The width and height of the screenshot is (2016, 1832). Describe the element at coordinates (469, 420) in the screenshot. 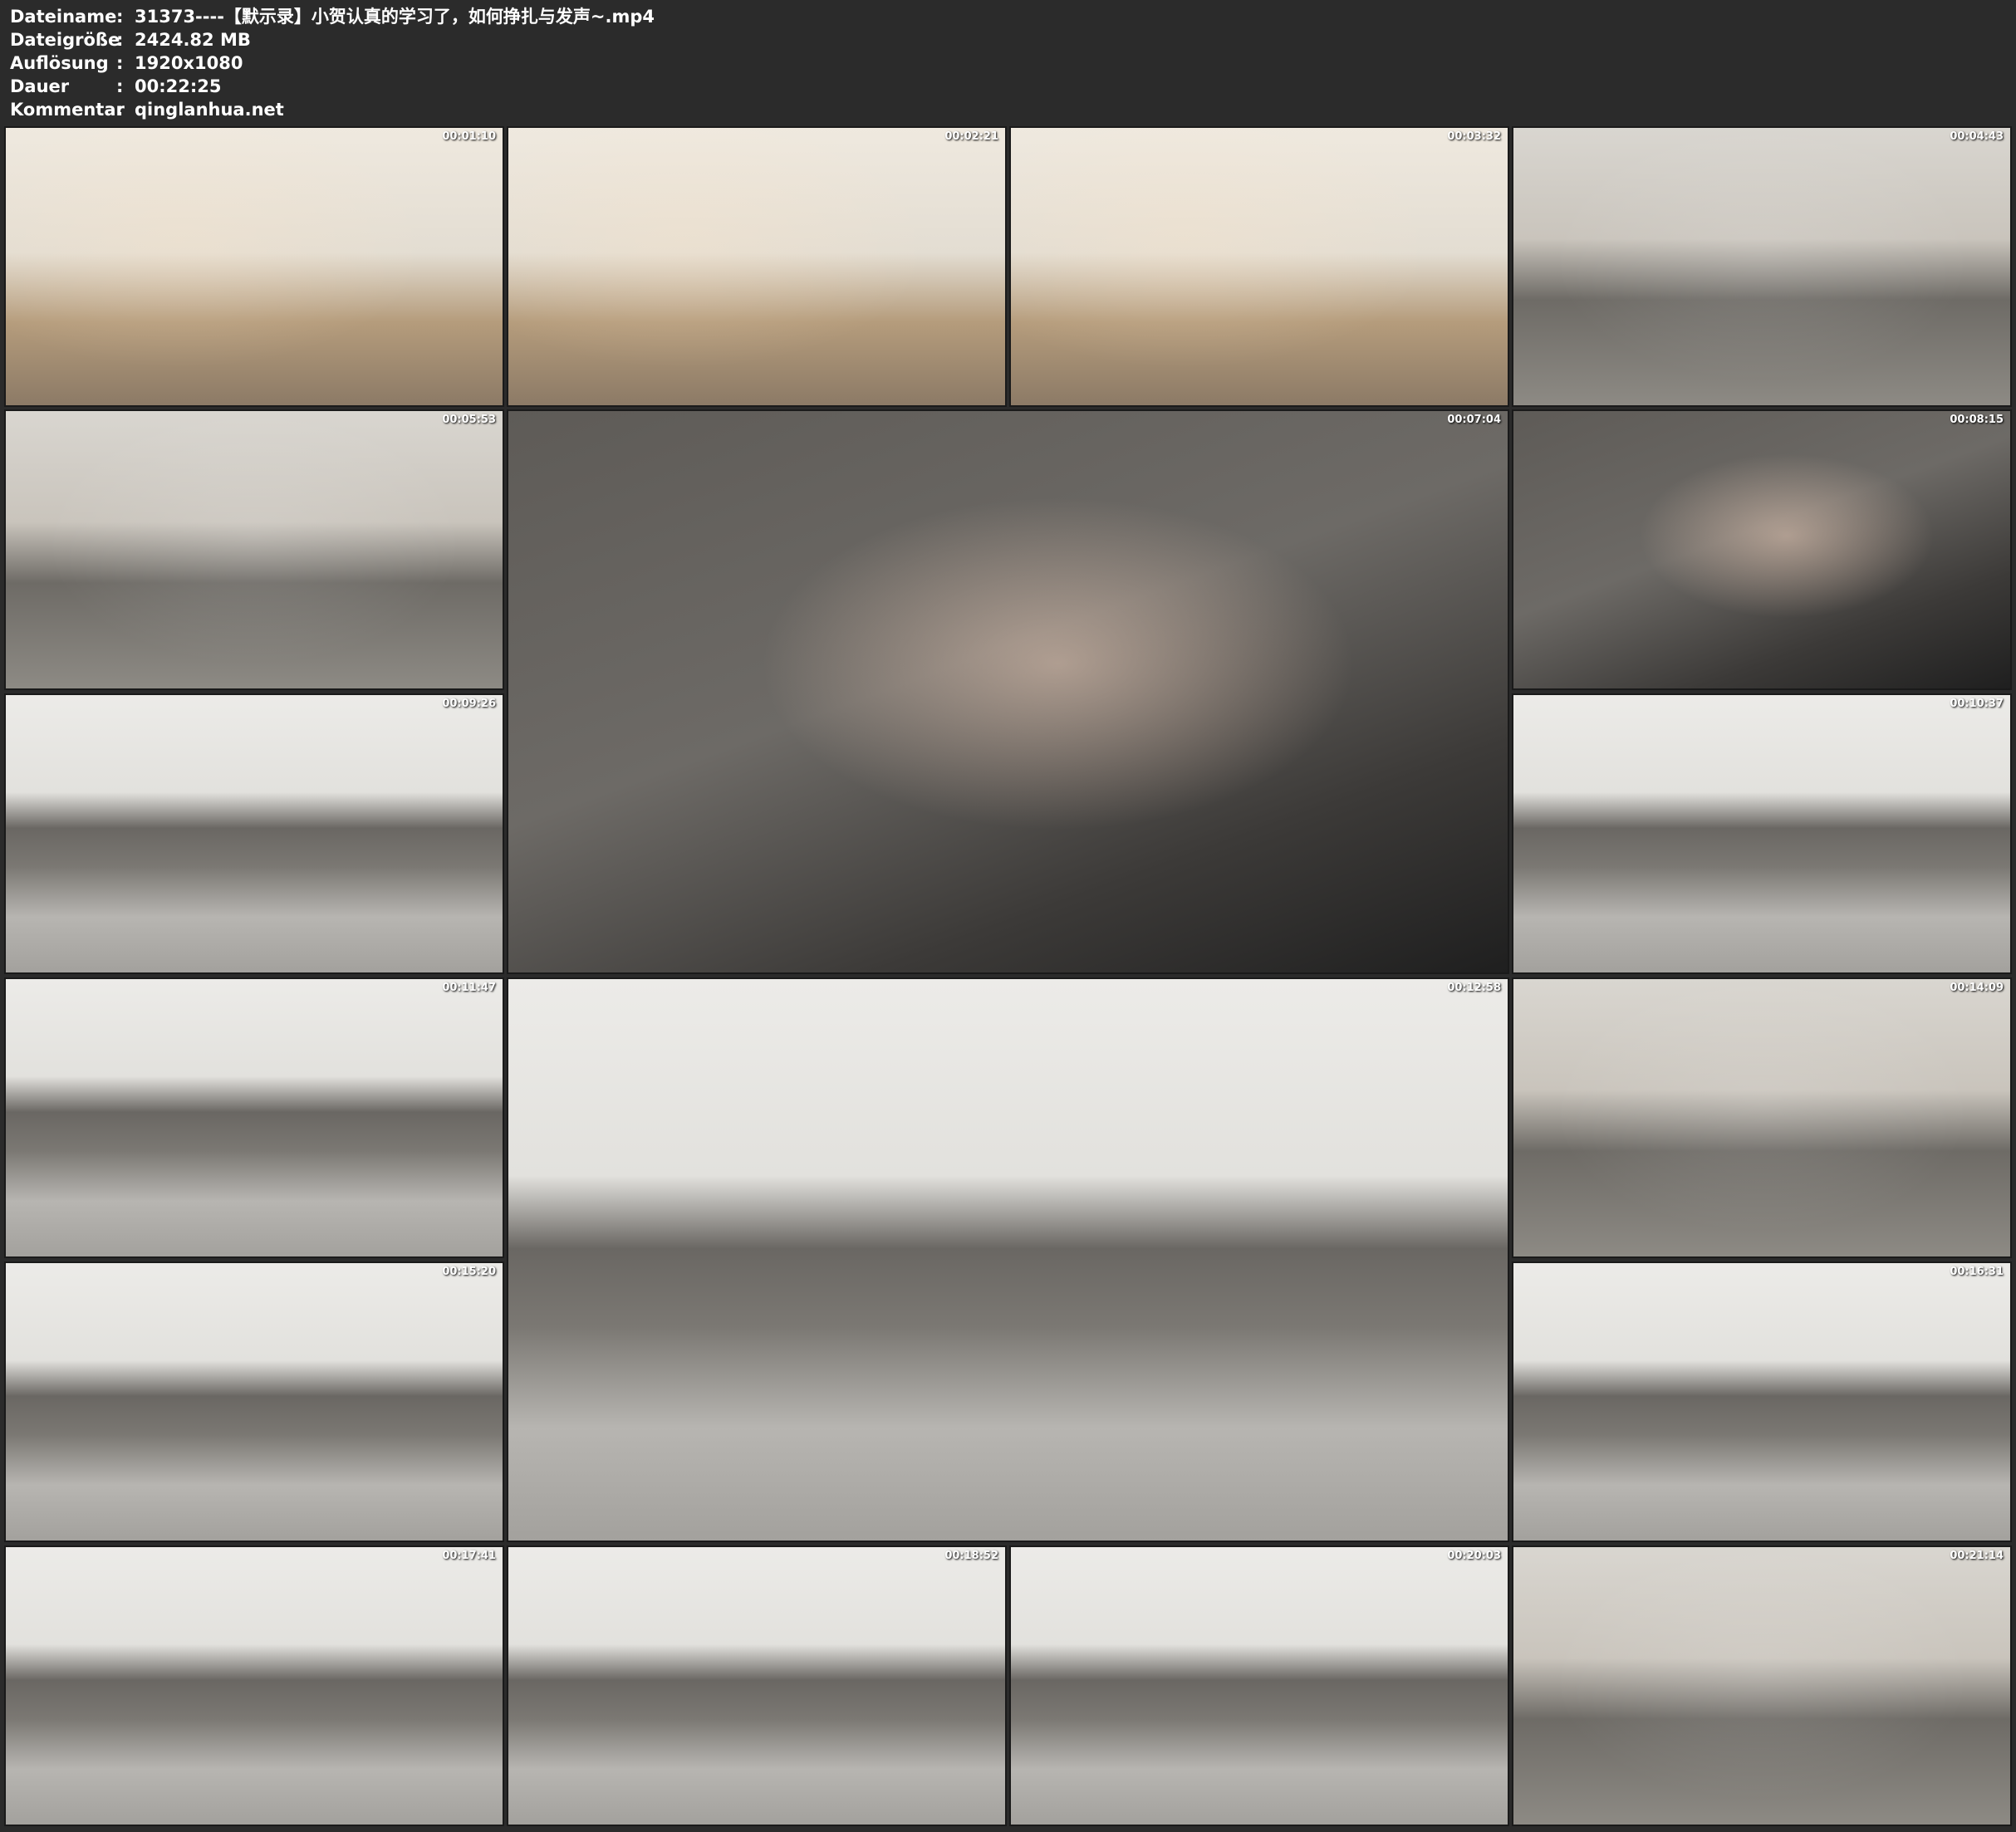

I see `thumbnail-timestamp: 00:05:53` at that location.